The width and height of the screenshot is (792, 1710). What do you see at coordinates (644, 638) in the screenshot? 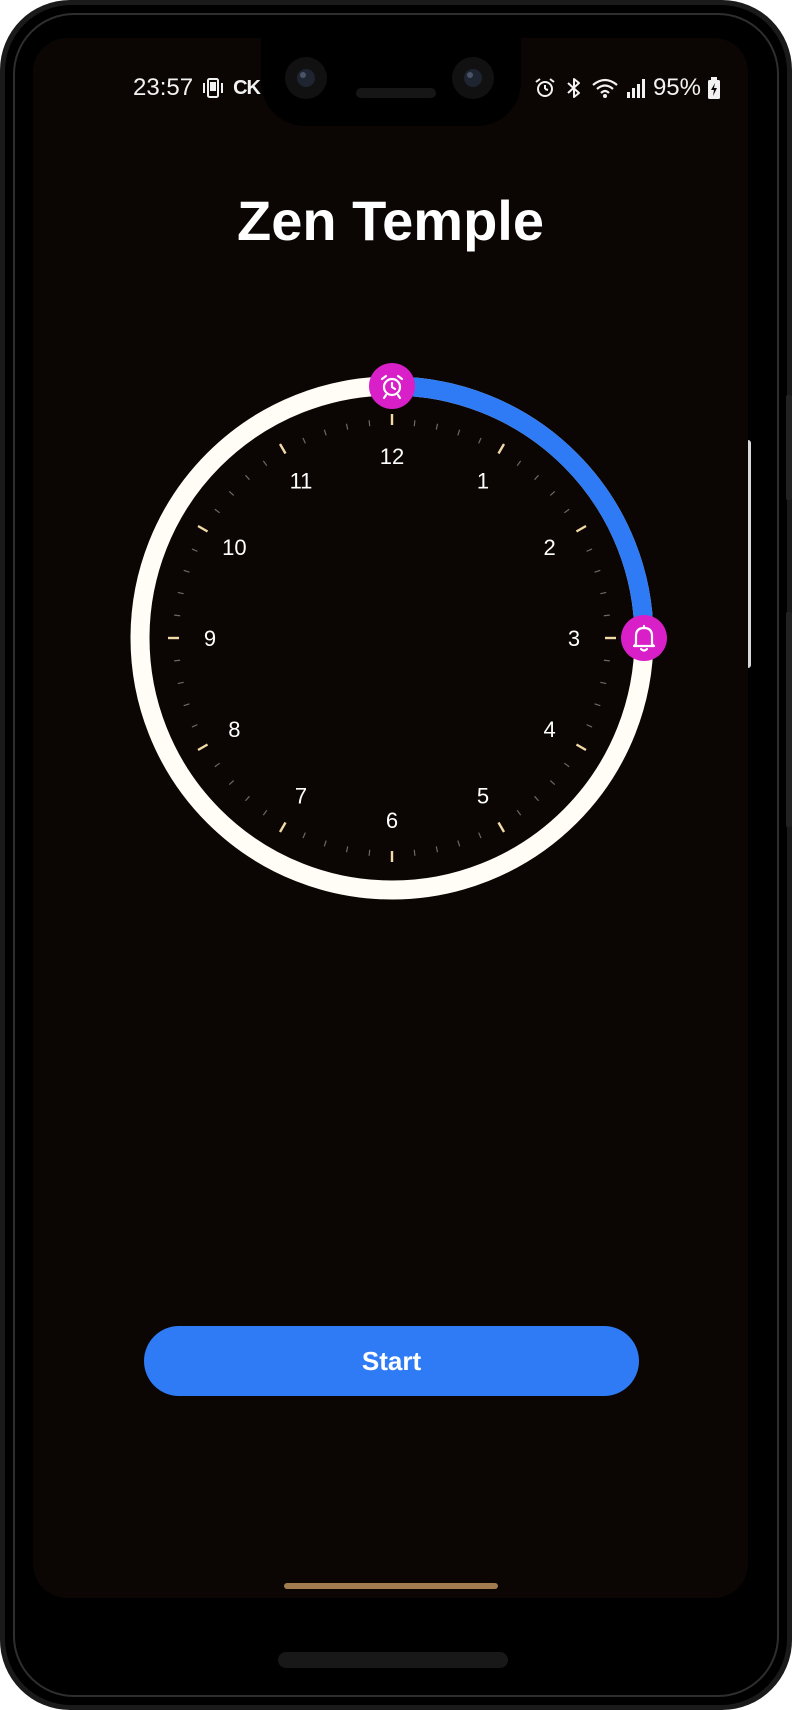
I see `wake-time-handle` at bounding box center [644, 638].